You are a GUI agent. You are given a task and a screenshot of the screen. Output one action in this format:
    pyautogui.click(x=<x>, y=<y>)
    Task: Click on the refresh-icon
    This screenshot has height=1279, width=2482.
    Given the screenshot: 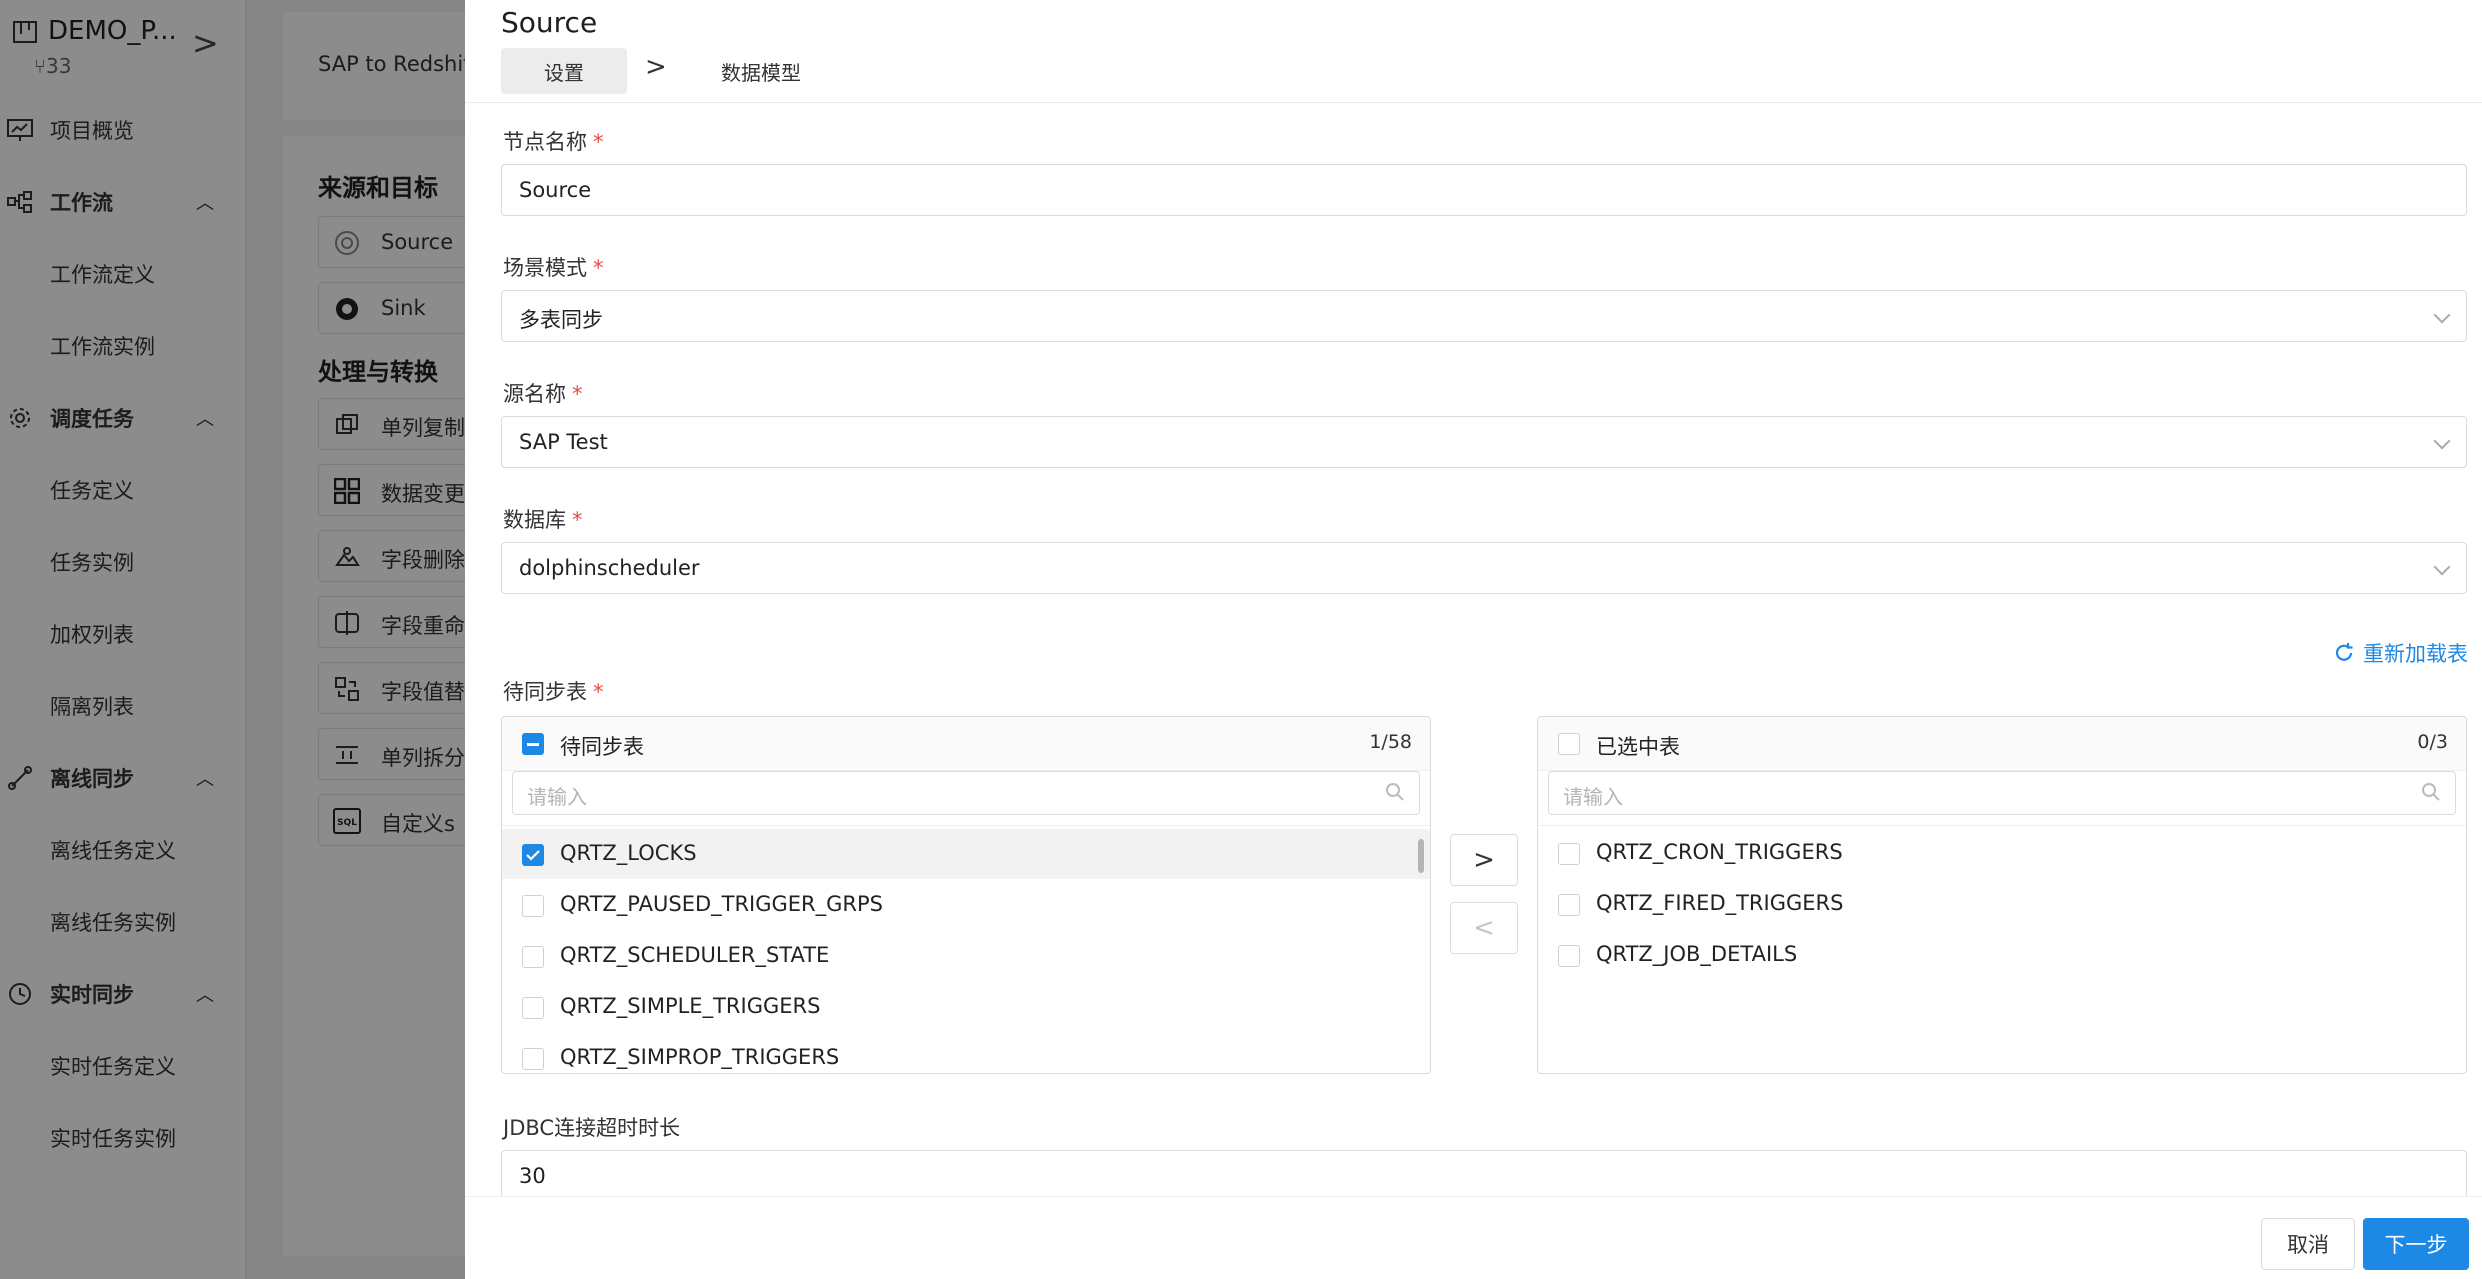 What is the action you would take?
    pyautogui.click(x=2344, y=652)
    